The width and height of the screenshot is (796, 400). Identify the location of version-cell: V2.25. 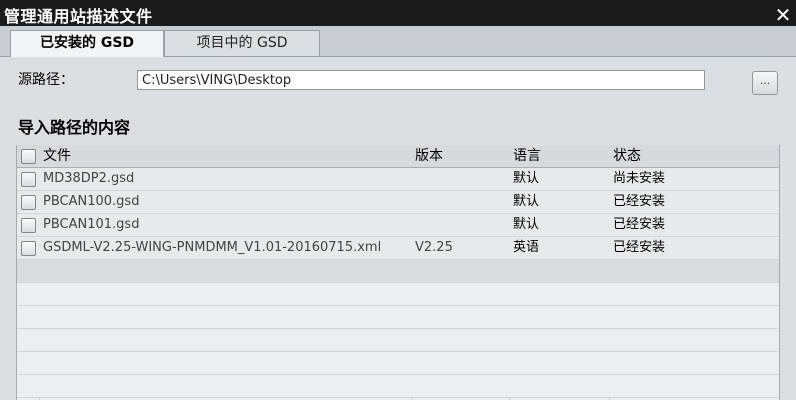
(434, 247).